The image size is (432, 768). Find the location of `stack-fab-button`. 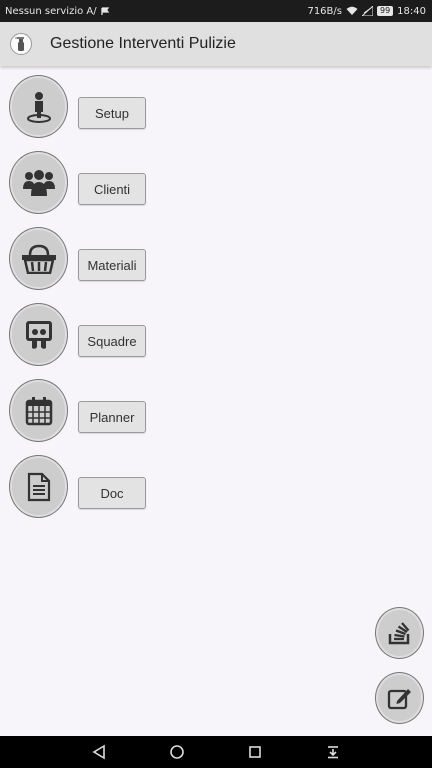

stack-fab-button is located at coordinates (399, 633).